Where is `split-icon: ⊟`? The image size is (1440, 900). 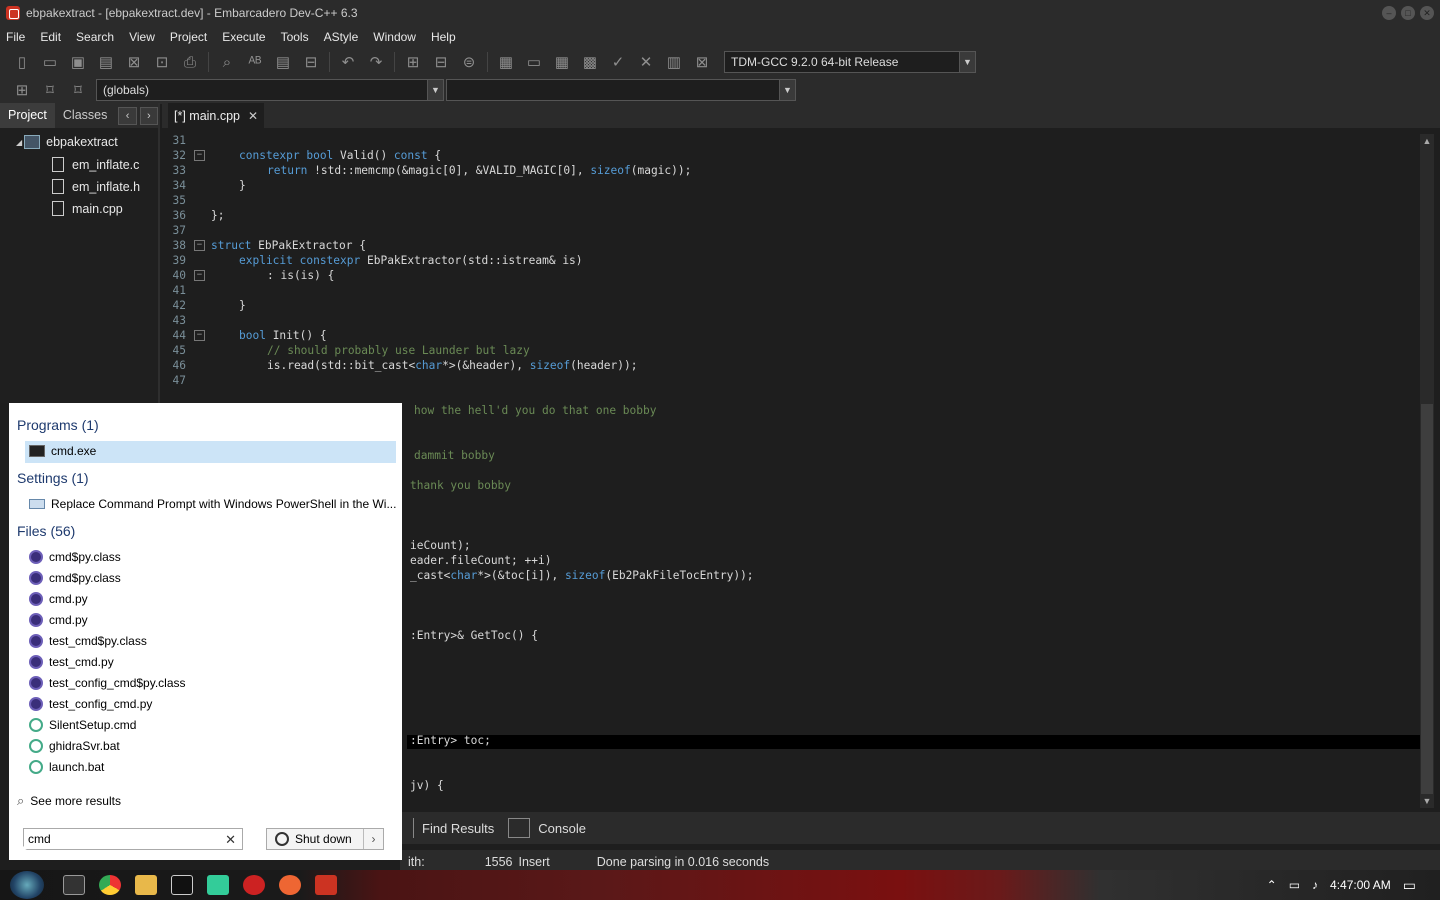 split-icon: ⊟ is located at coordinates (311, 62).